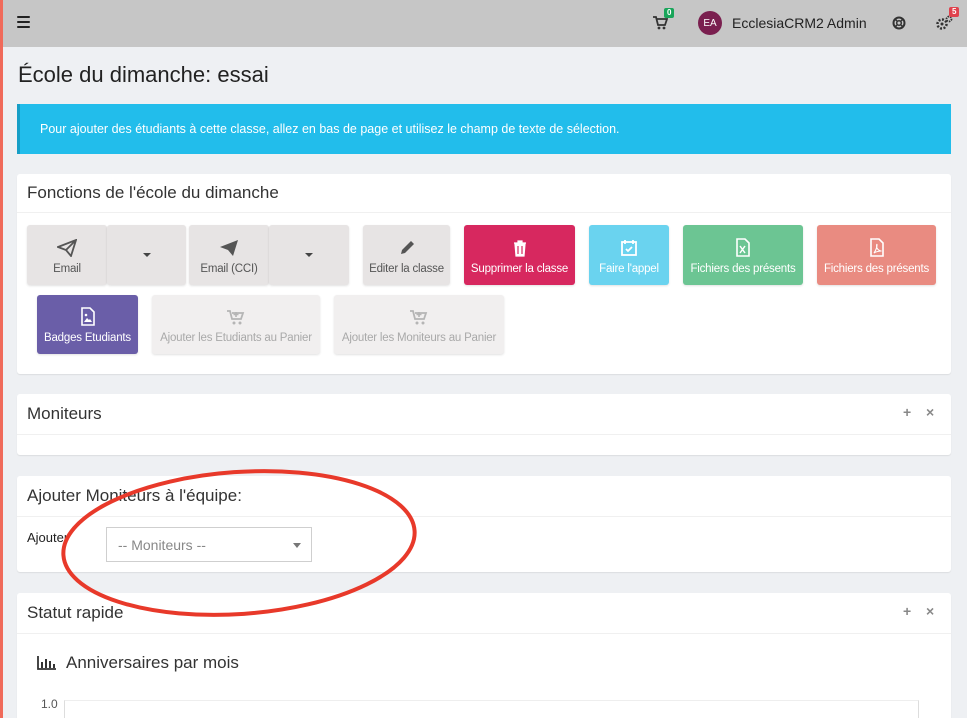 This screenshot has height=718, width=967. I want to click on student-badges-button: Badges Etudiants, so click(87, 324).